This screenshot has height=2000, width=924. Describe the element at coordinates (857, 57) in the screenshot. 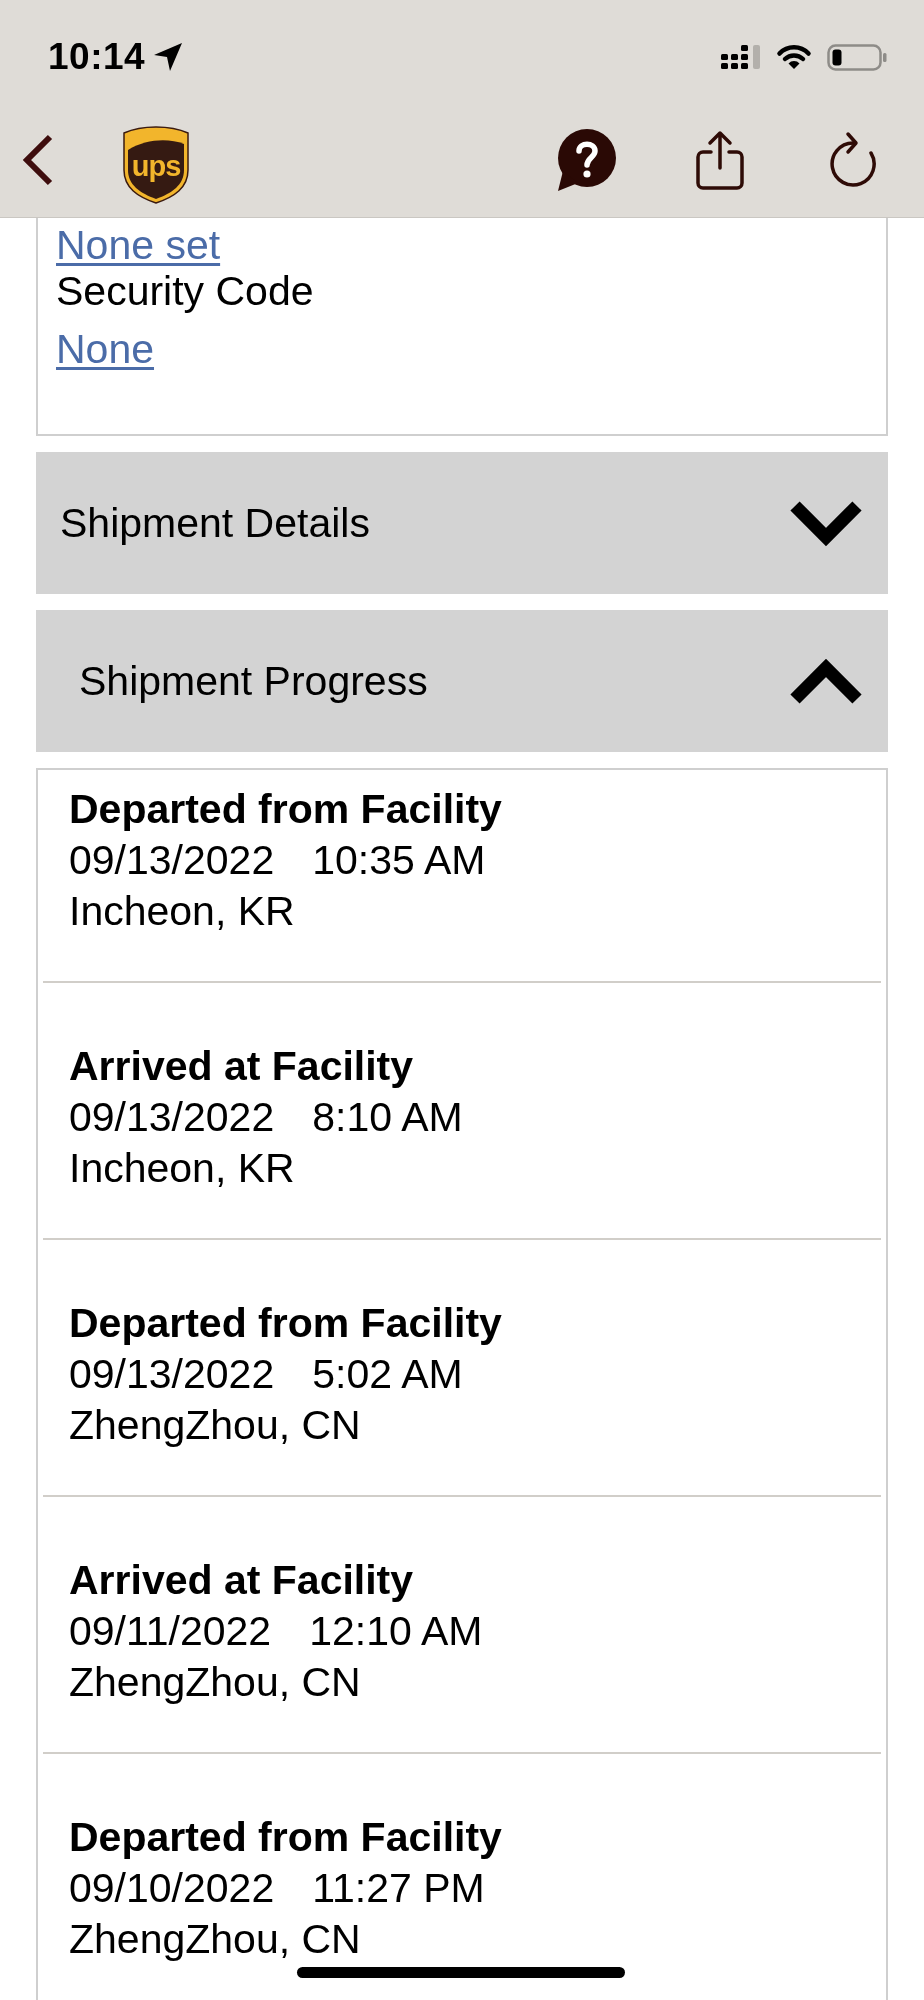

I see `battery-icon` at that location.